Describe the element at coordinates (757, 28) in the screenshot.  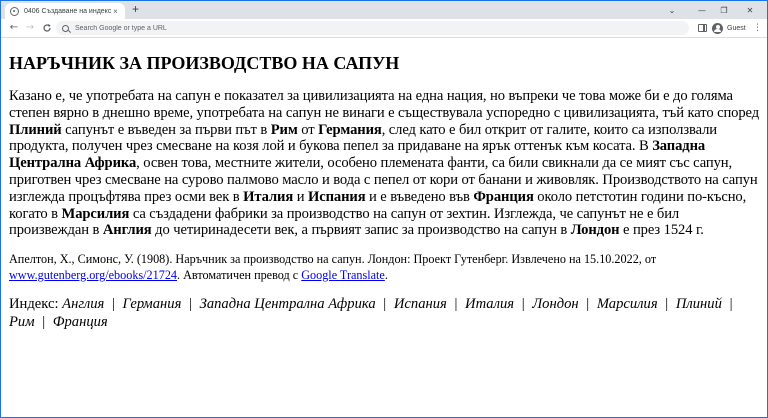
I see `kebab-menu-icon: ⋮` at that location.